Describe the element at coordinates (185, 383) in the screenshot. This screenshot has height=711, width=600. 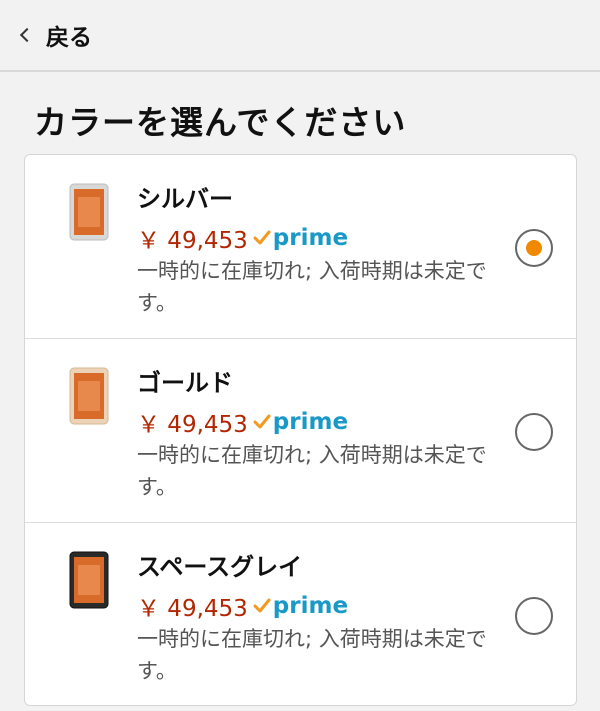
I see `option-name: ゴールド` at that location.